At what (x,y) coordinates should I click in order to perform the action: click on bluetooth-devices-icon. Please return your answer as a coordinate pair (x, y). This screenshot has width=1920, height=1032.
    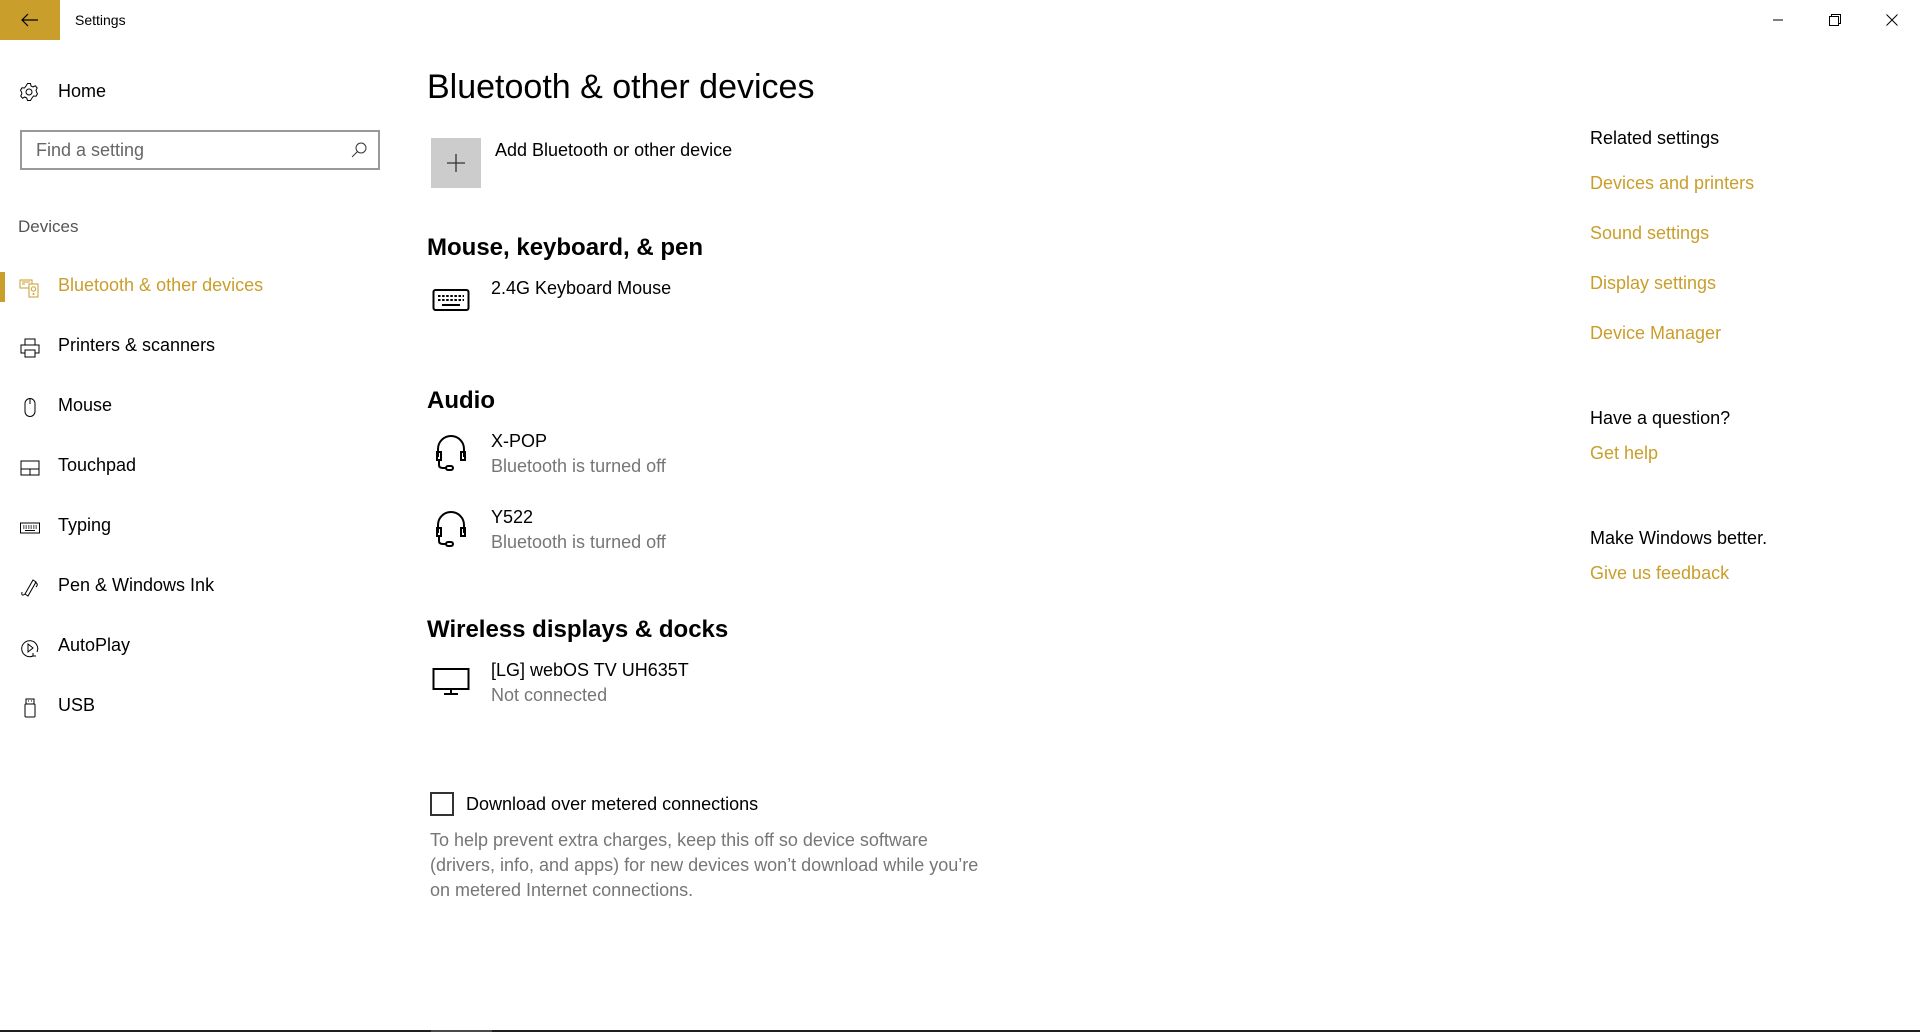
    Looking at the image, I should click on (29, 288).